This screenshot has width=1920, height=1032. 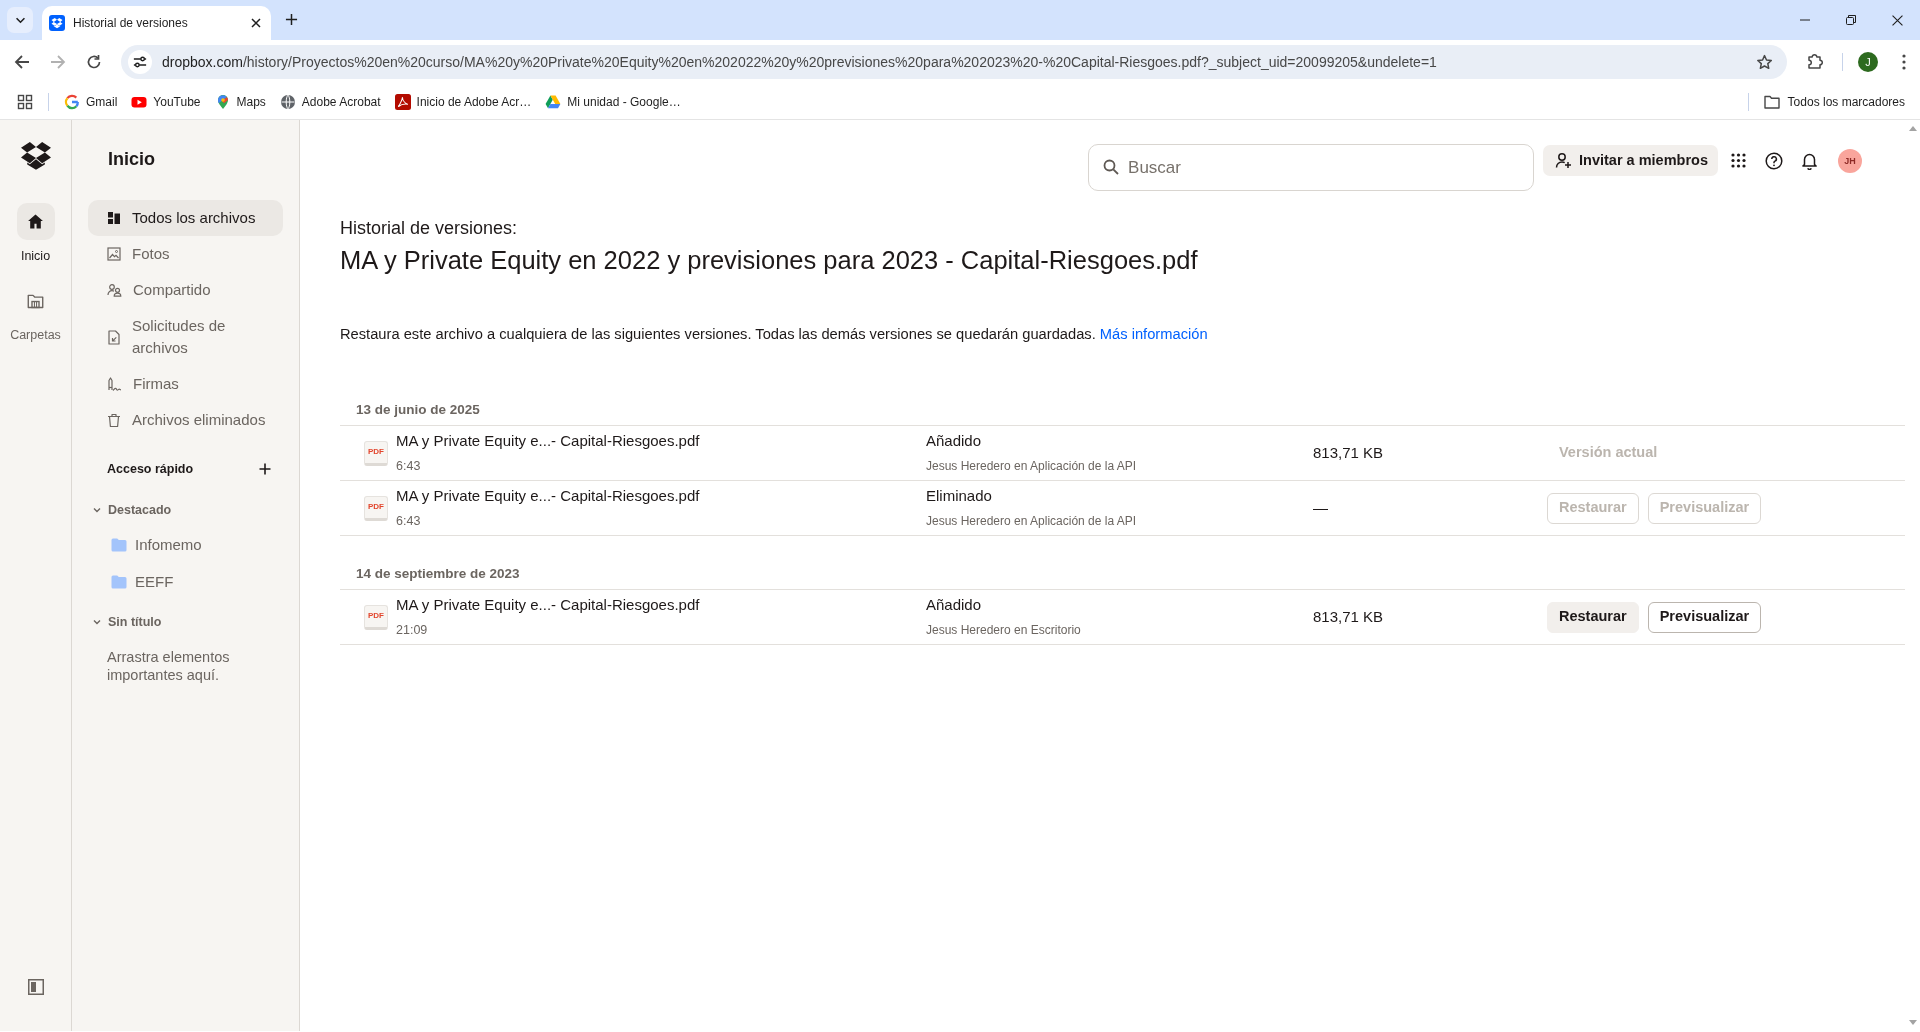 I want to click on tune-icon, so click(x=140, y=62).